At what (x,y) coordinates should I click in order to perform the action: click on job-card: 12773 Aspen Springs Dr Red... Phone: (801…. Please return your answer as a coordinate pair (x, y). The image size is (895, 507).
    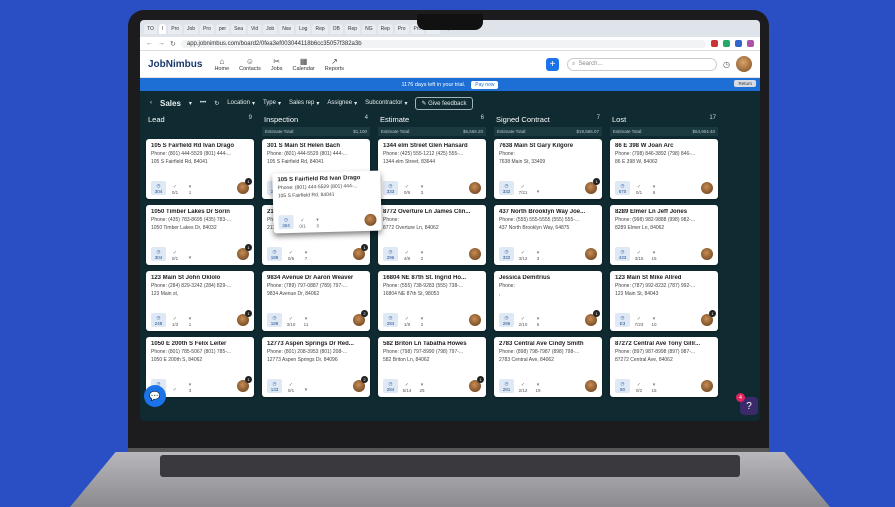
    Looking at the image, I should click on (316, 367).